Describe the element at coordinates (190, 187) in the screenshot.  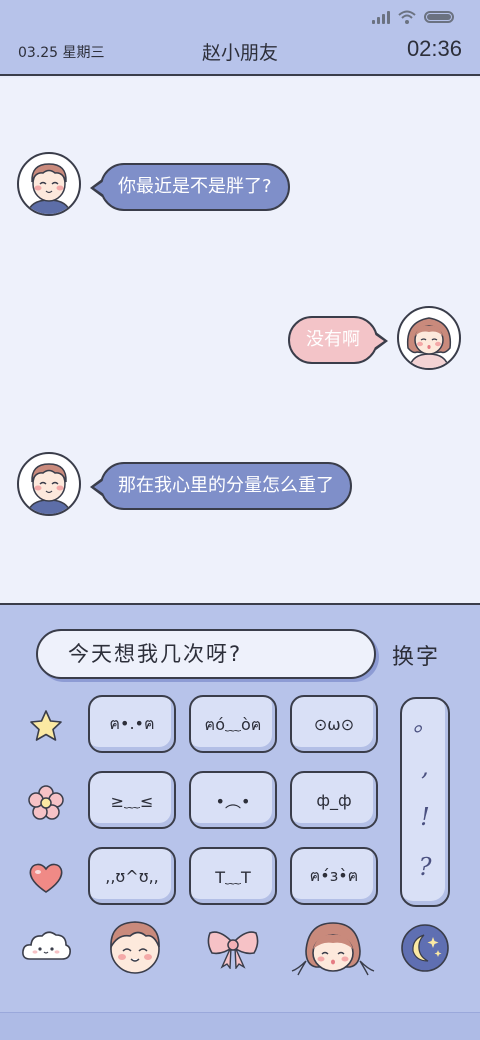
I see `message-bubble: 你最近是不是胖了?` at that location.